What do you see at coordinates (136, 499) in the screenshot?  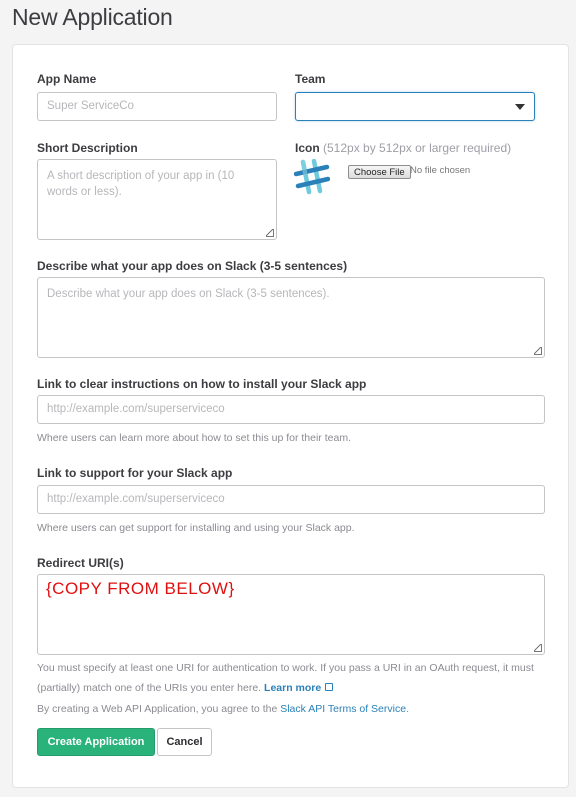 I see `support-link-placeholder: http://example.com/superserviceco` at bounding box center [136, 499].